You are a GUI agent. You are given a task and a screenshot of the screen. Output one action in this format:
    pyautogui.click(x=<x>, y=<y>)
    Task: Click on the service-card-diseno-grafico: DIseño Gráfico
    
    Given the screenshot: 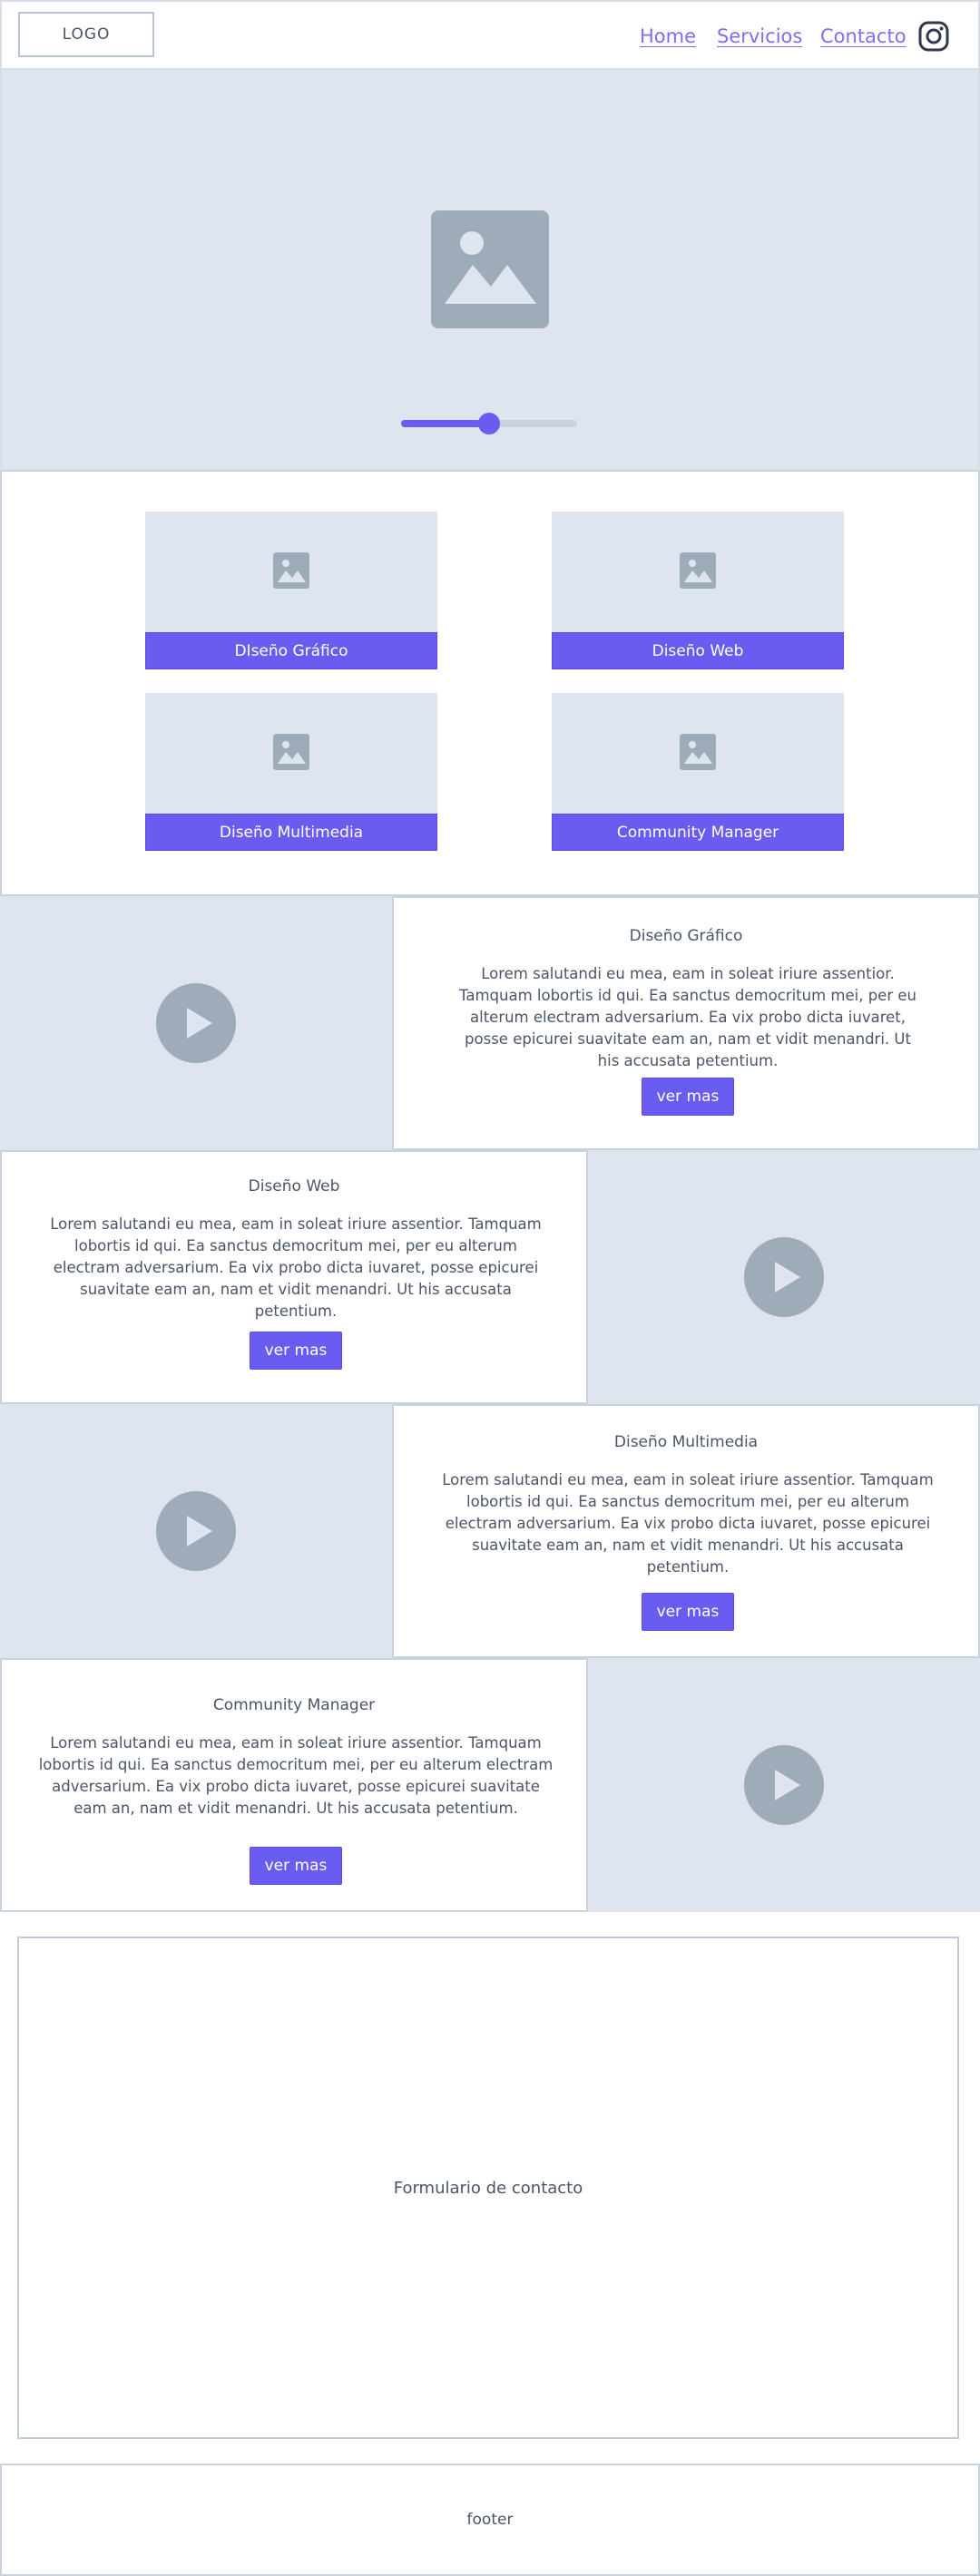 What is the action you would take?
    pyautogui.click(x=291, y=590)
    